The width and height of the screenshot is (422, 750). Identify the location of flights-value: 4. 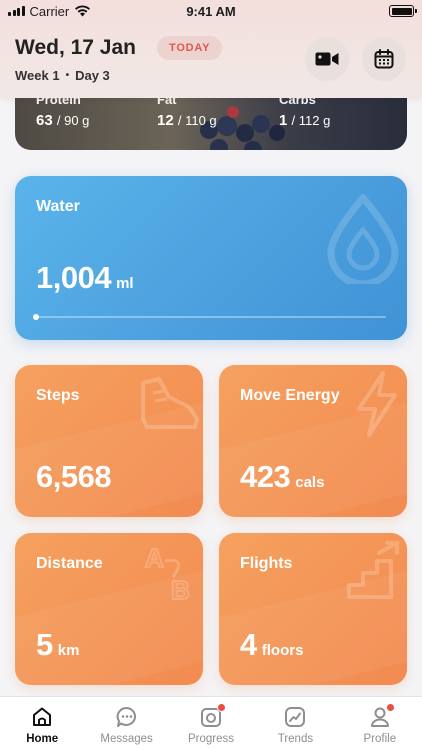
(248, 644).